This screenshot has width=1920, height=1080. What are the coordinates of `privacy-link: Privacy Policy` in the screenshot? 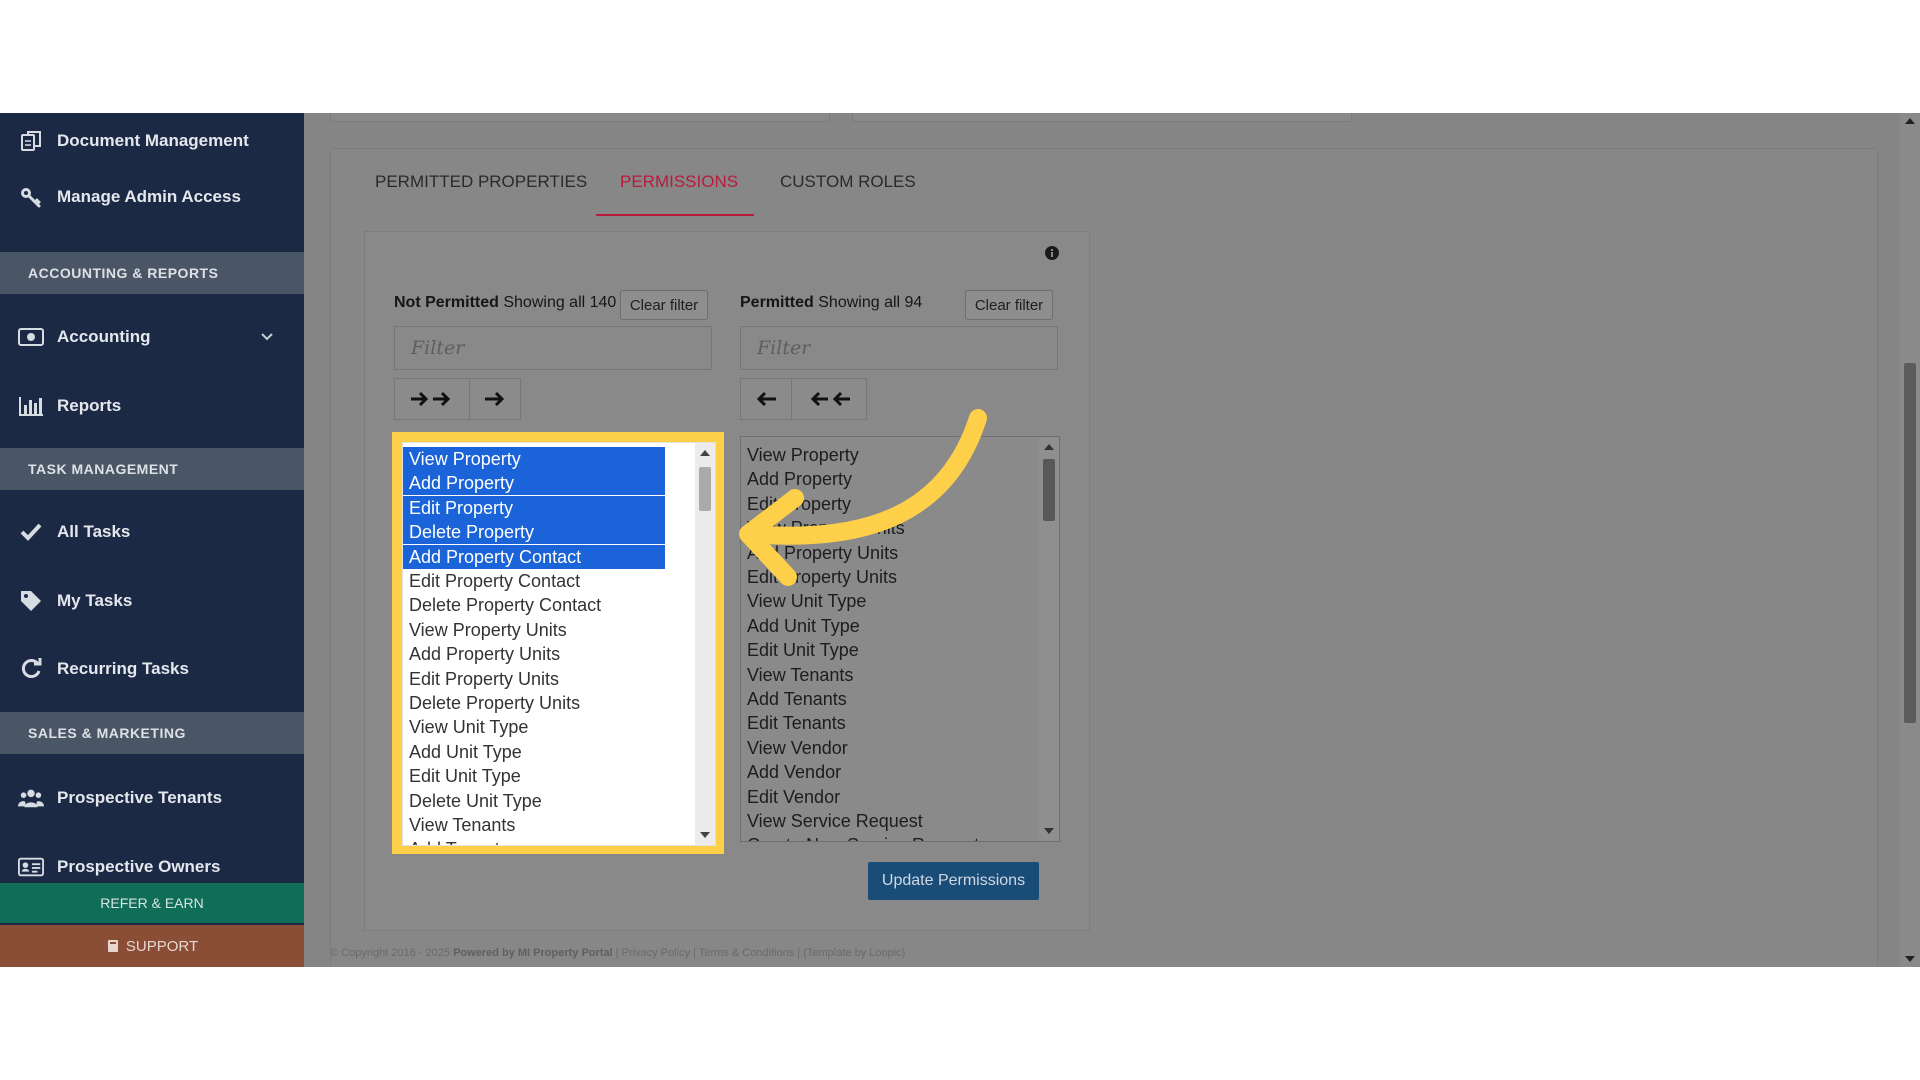 It's located at (656, 953).